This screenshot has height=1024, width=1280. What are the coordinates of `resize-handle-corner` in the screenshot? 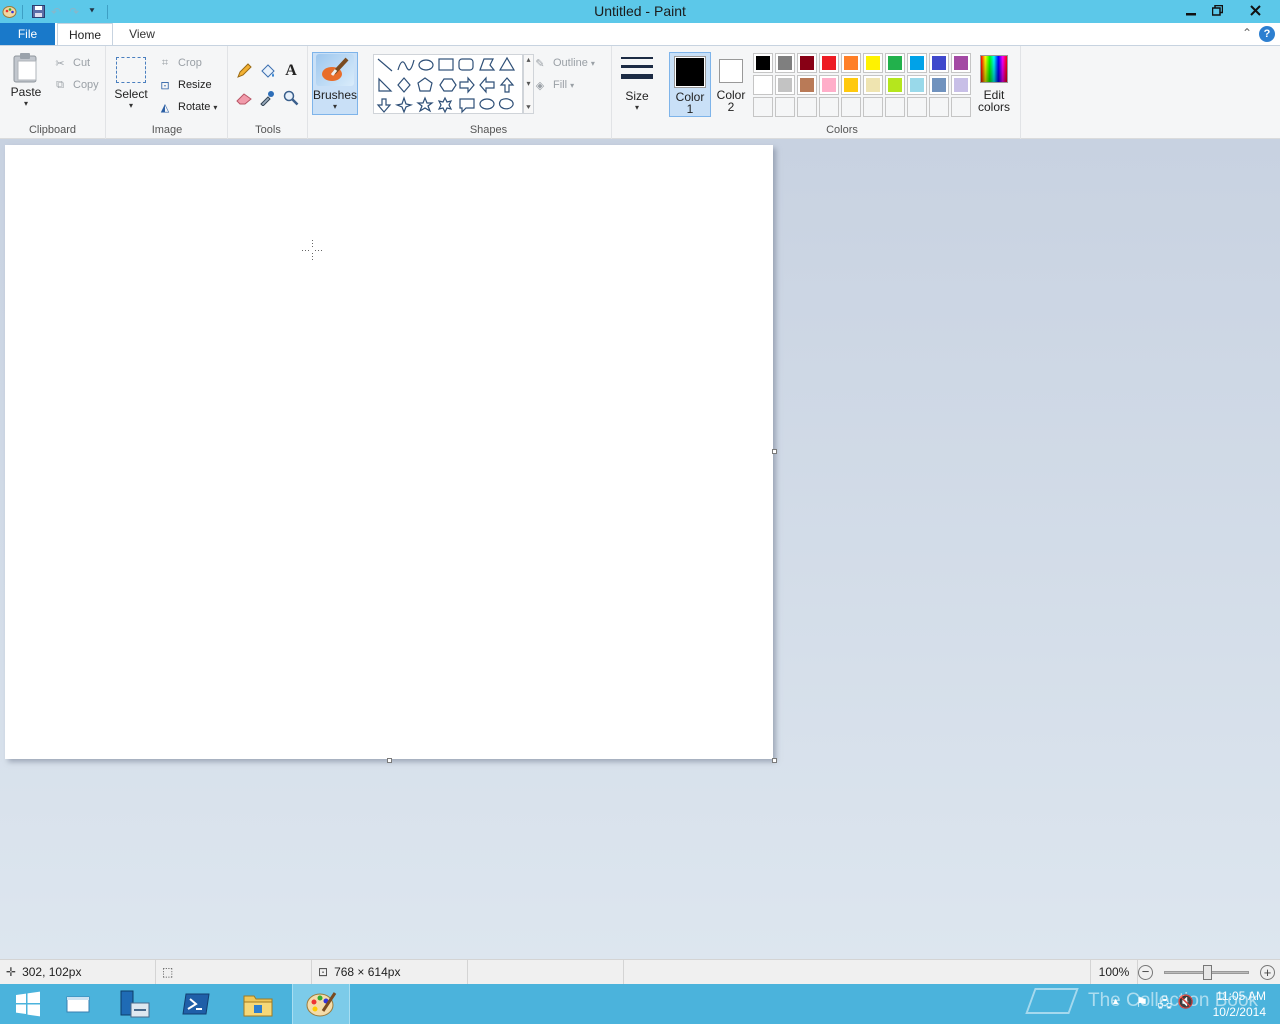 It's located at (774, 760).